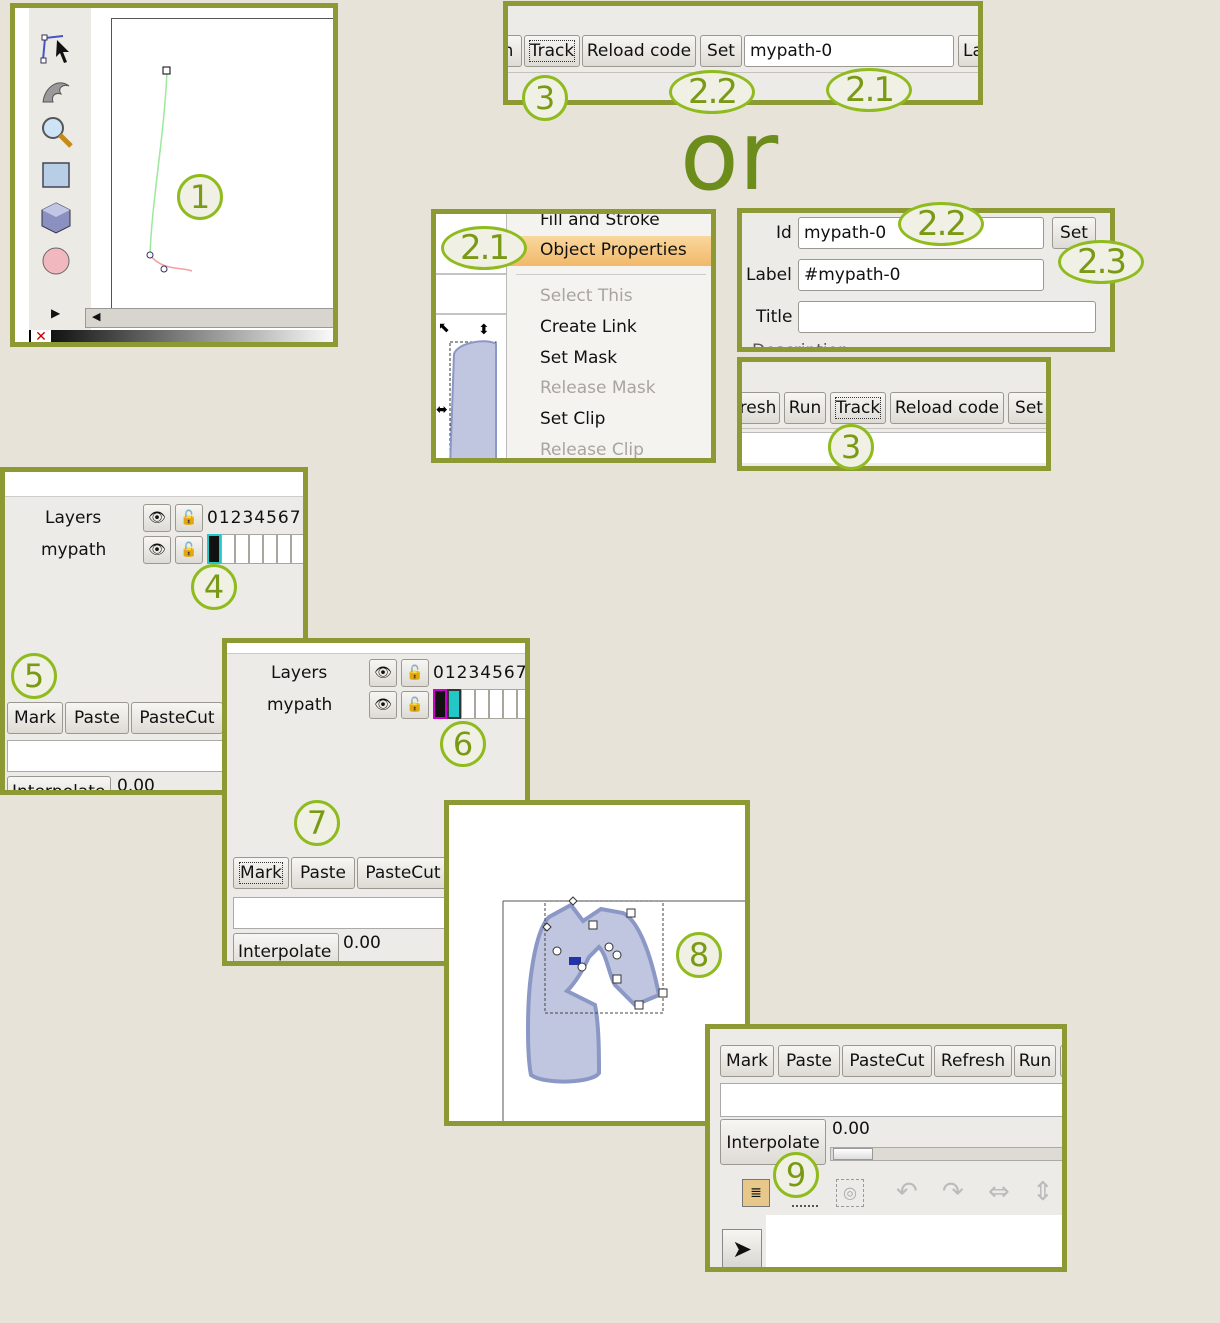 This screenshot has height=1323, width=1220. What do you see at coordinates (592, 449) in the screenshot?
I see `menu-release-clip: Release Clip` at bounding box center [592, 449].